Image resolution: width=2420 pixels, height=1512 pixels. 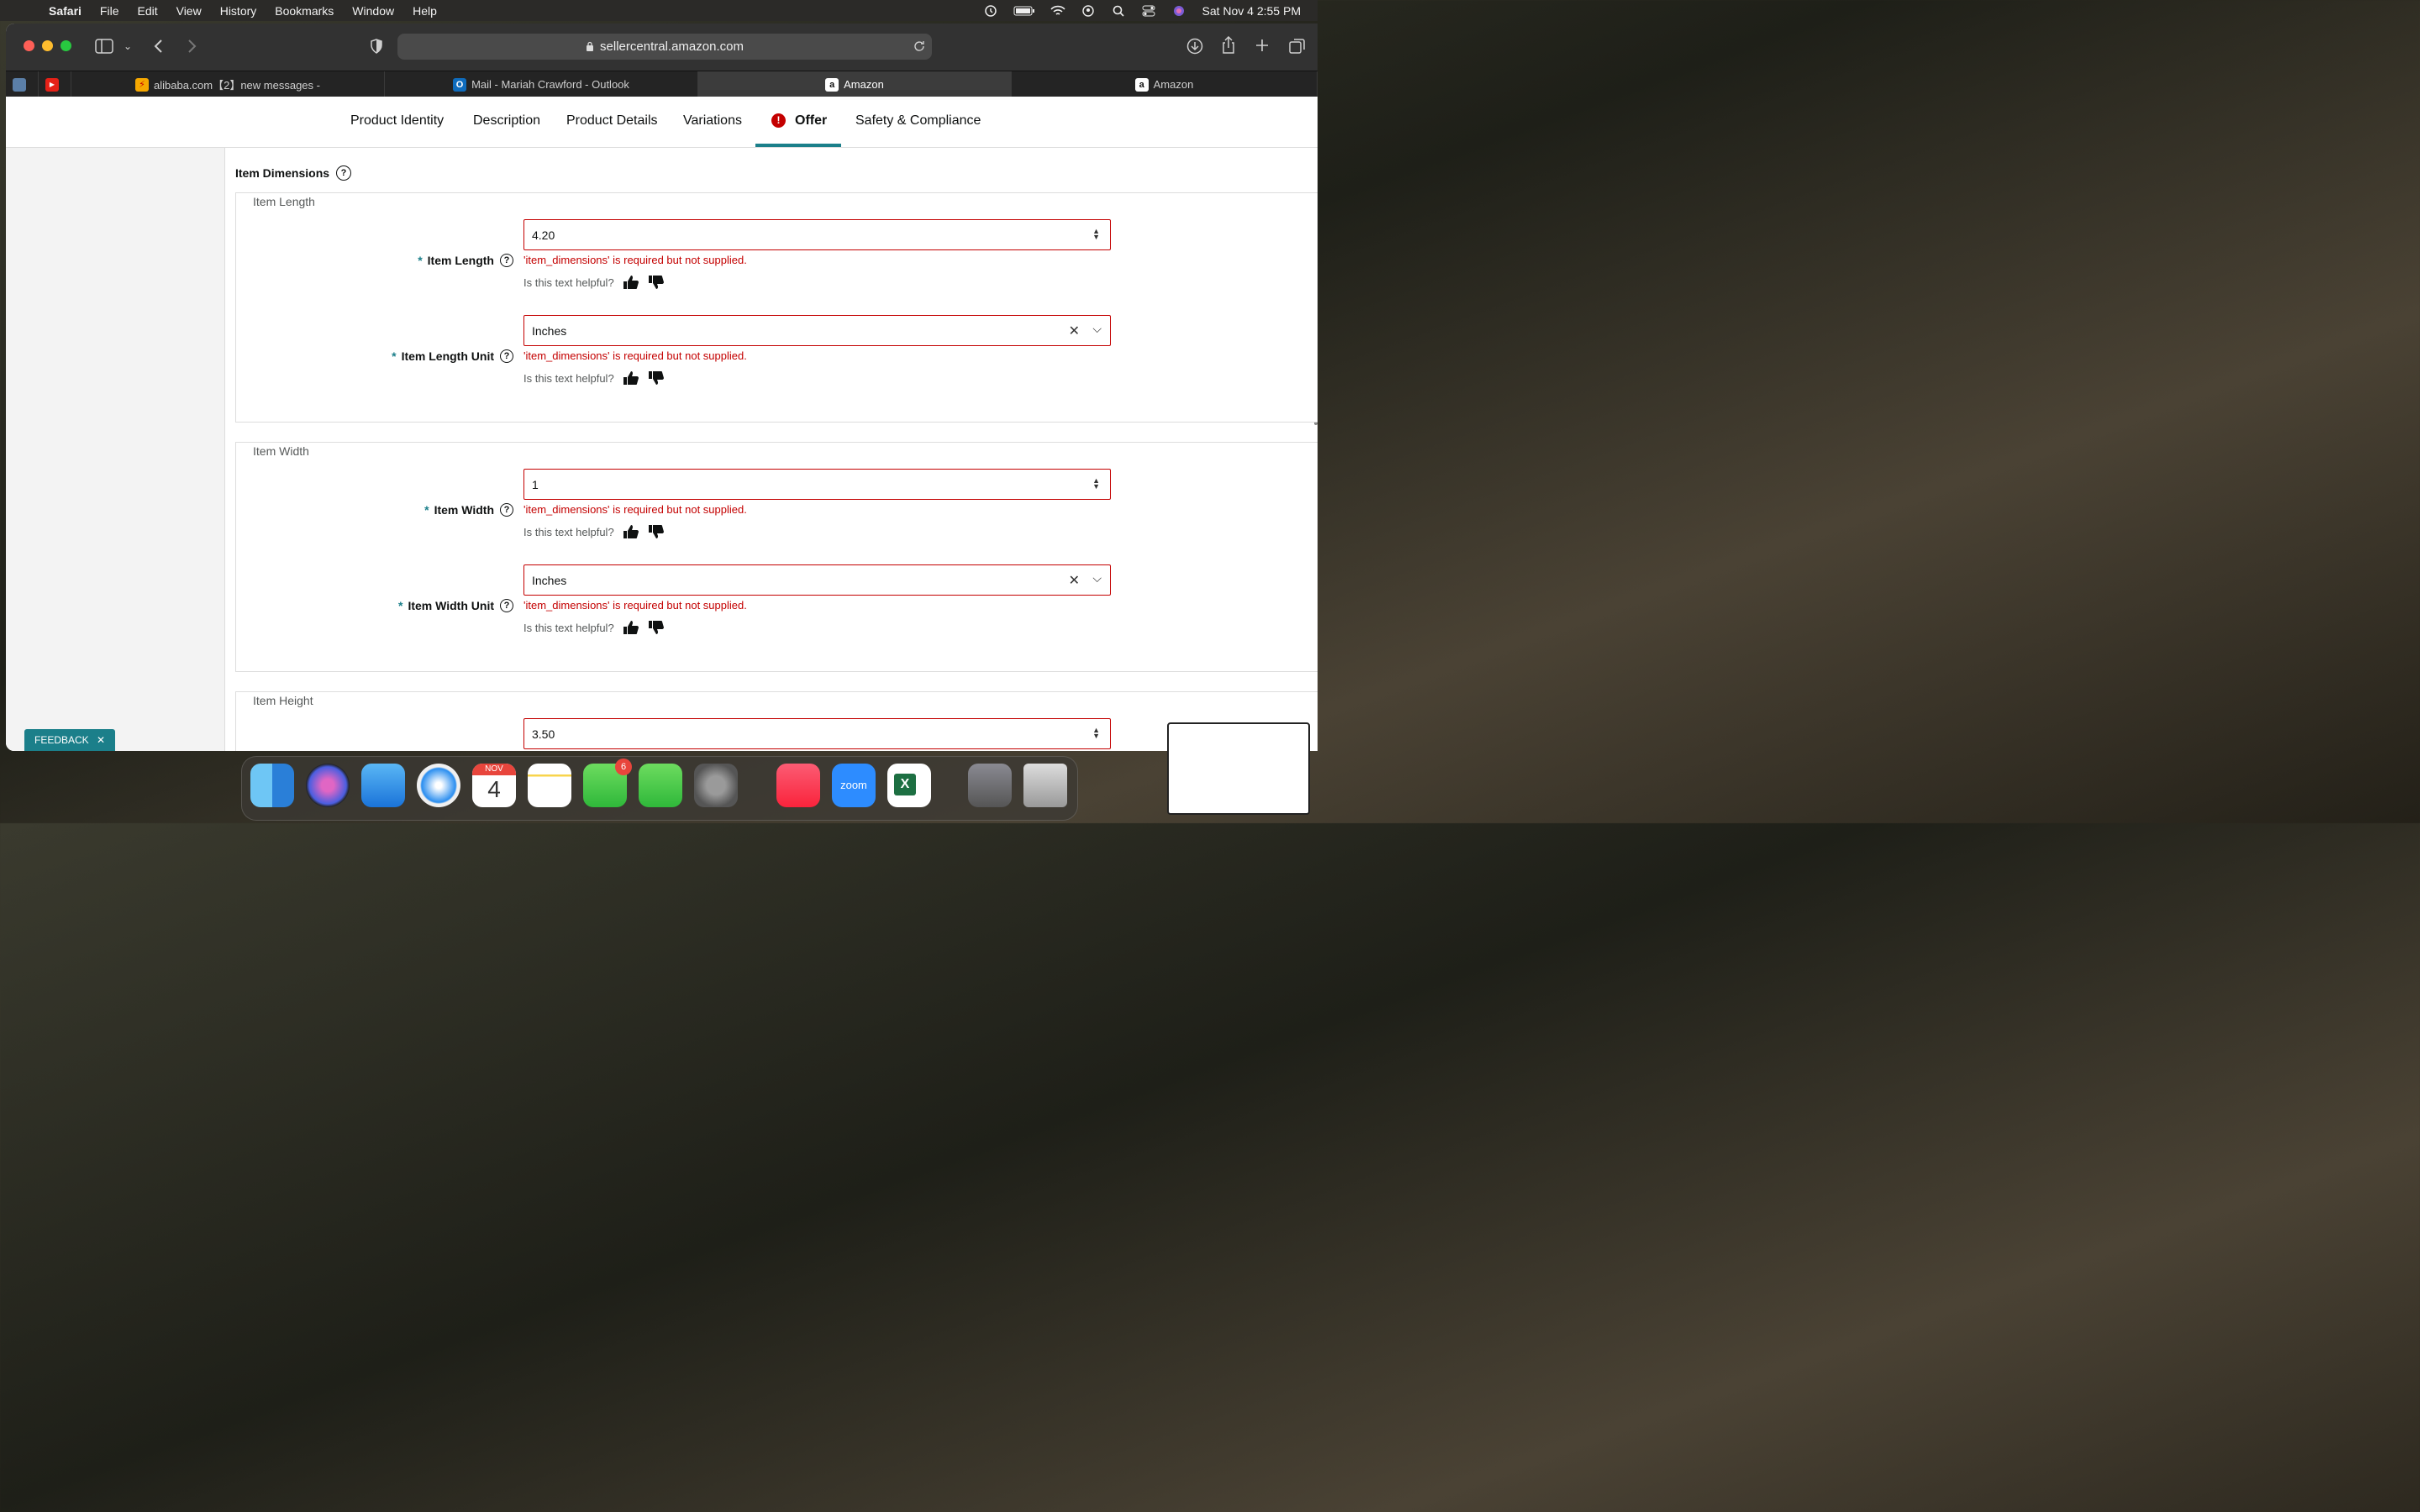 I want to click on zoom-icon: zoom, so click(x=854, y=785).